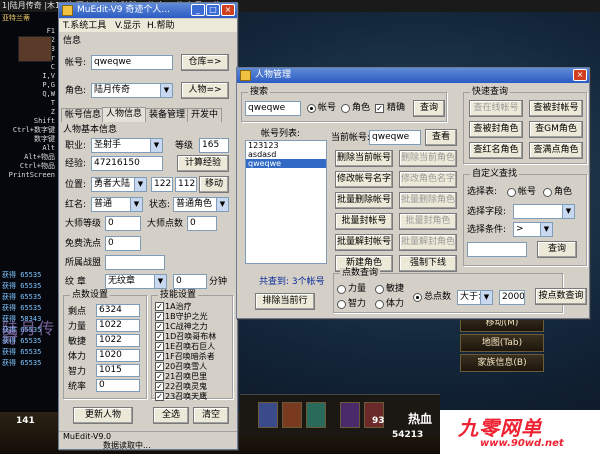 The image size is (600, 454). What do you see at coordinates (214, 184) in the screenshot?
I see `move-char-button: 移动` at bounding box center [214, 184].